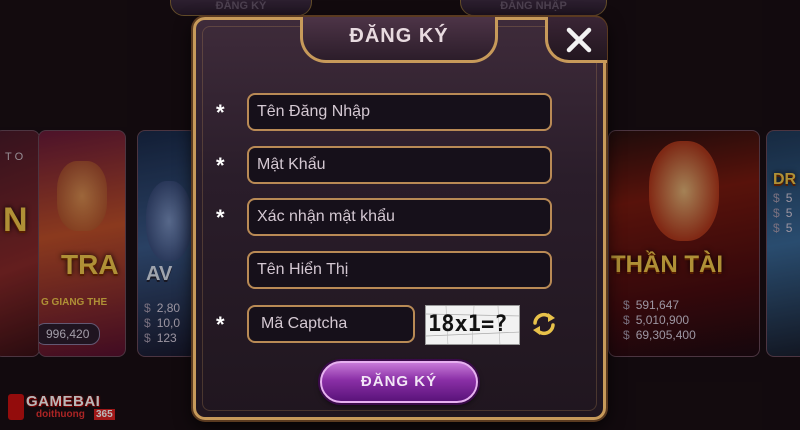  I want to click on password-placeholder: Mật Khẩu, so click(291, 164).